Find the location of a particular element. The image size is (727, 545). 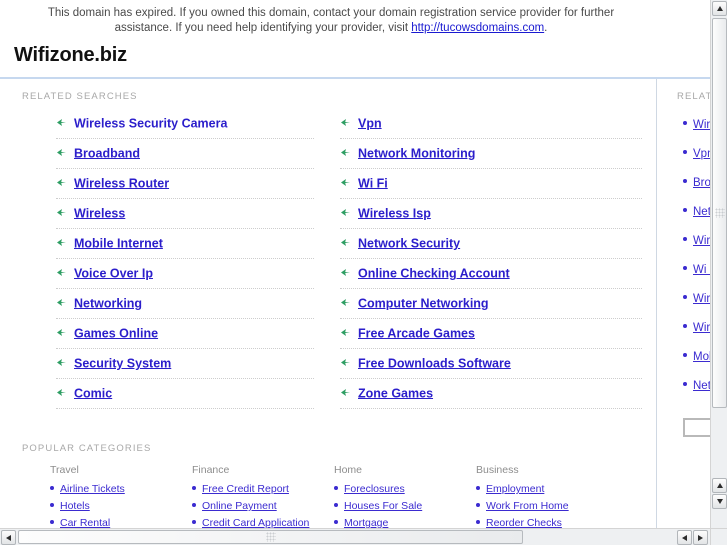

category-list-item: Employment is located at coordinates (547, 489).